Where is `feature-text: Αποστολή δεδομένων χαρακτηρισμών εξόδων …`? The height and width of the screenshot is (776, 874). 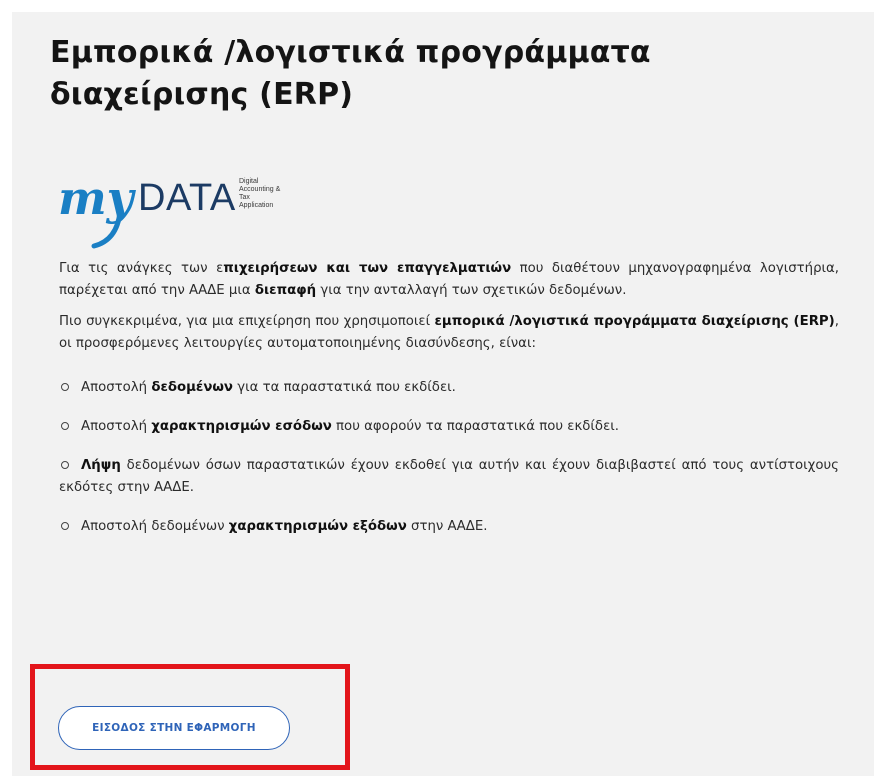 feature-text: Αποστολή δεδομένων χαρακτηρισμών εξόδων … is located at coordinates (284, 526).